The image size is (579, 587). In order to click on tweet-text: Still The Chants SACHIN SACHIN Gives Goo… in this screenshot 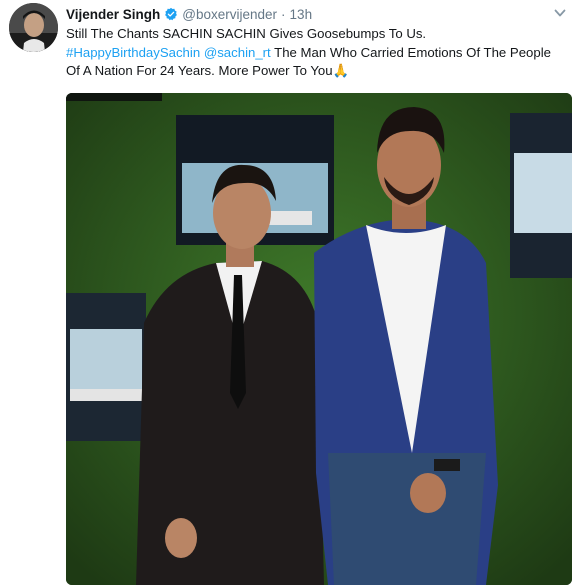, I will do `click(318, 53)`.